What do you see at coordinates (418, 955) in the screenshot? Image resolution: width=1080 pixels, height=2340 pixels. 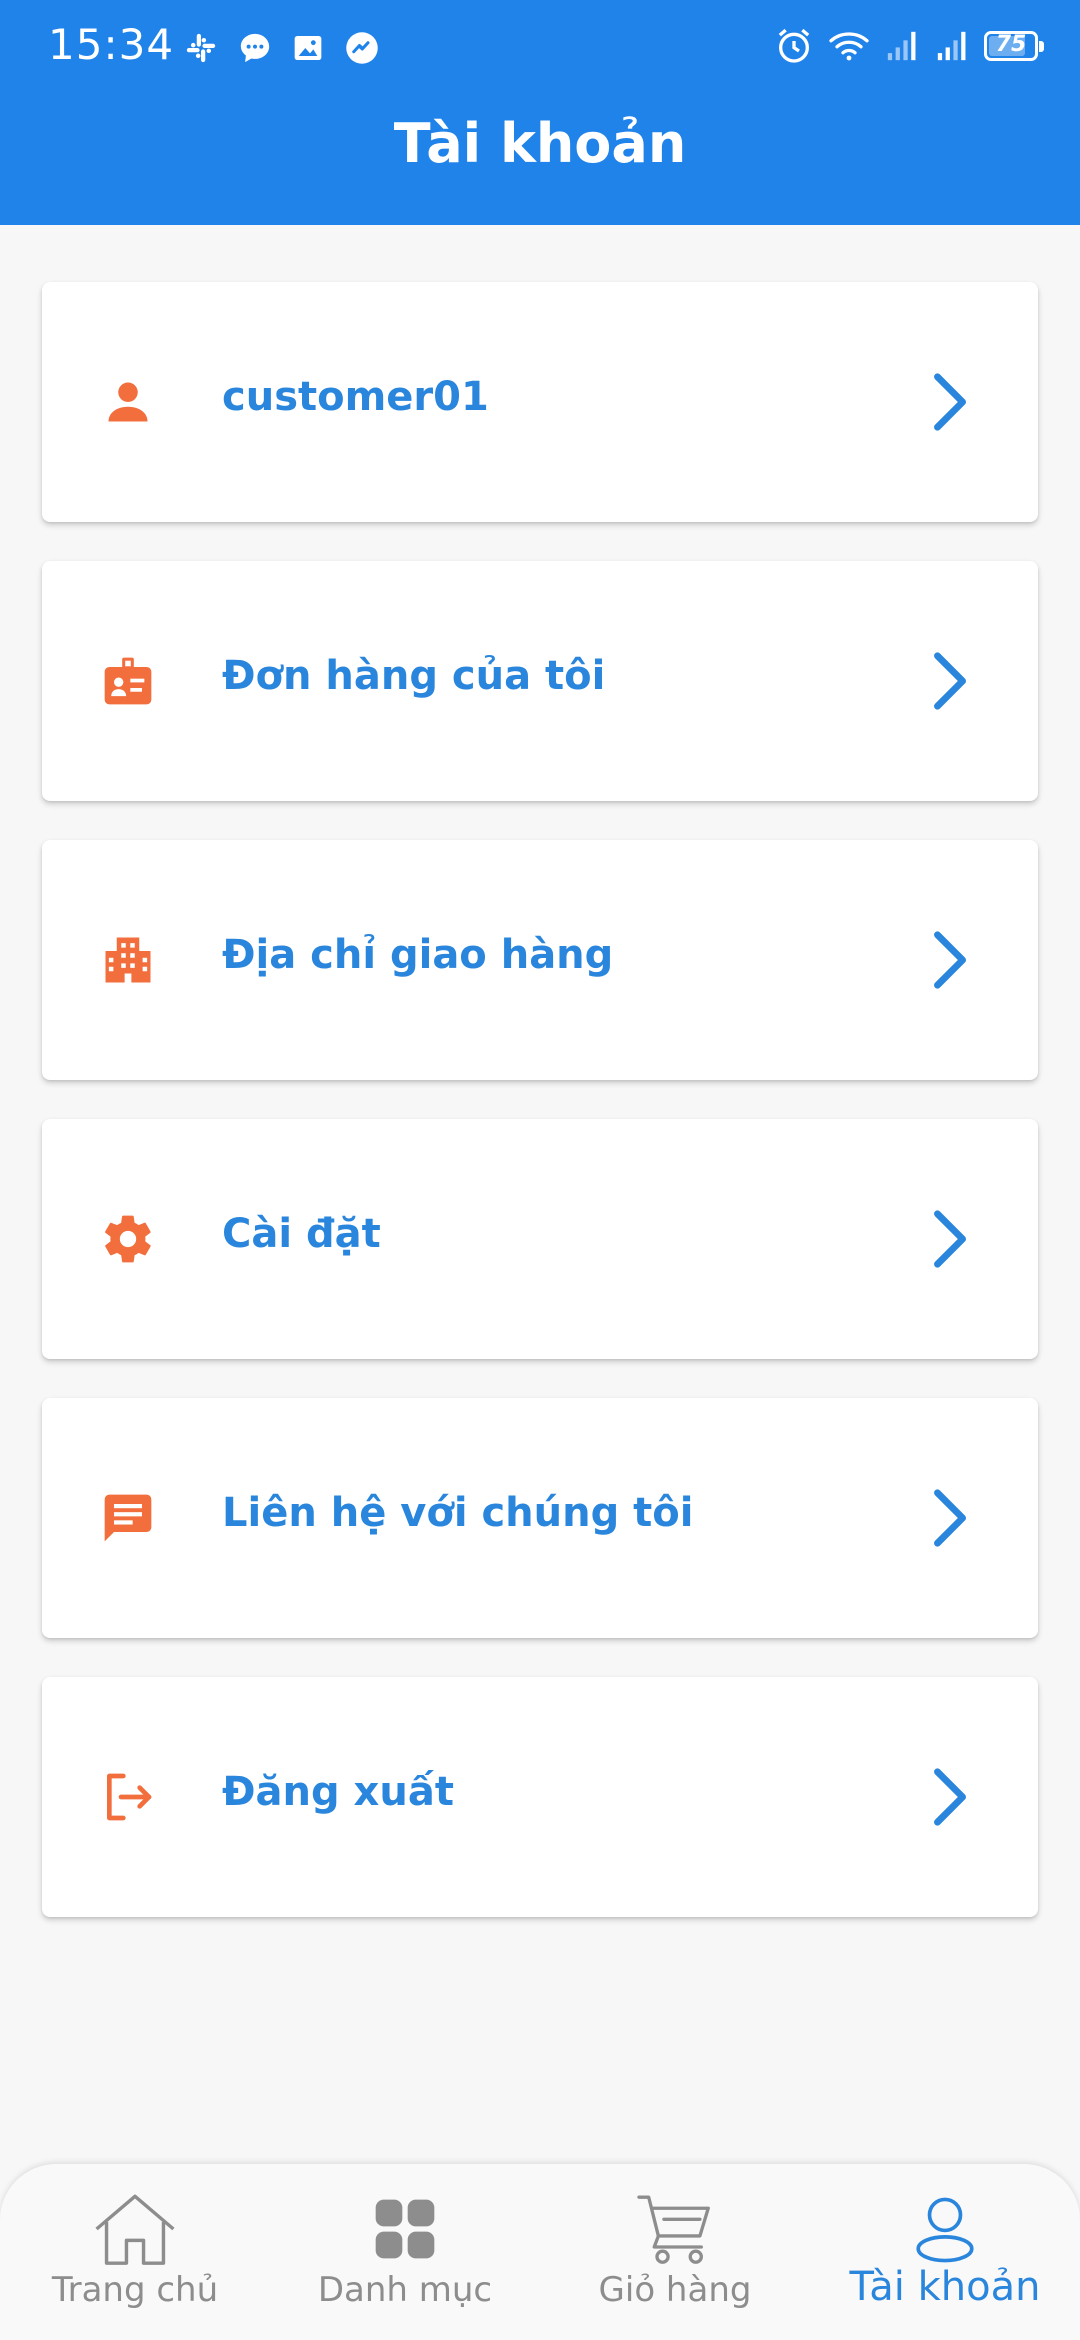 I see `menu-item-label: Địa chỉ giao hàng` at bounding box center [418, 955].